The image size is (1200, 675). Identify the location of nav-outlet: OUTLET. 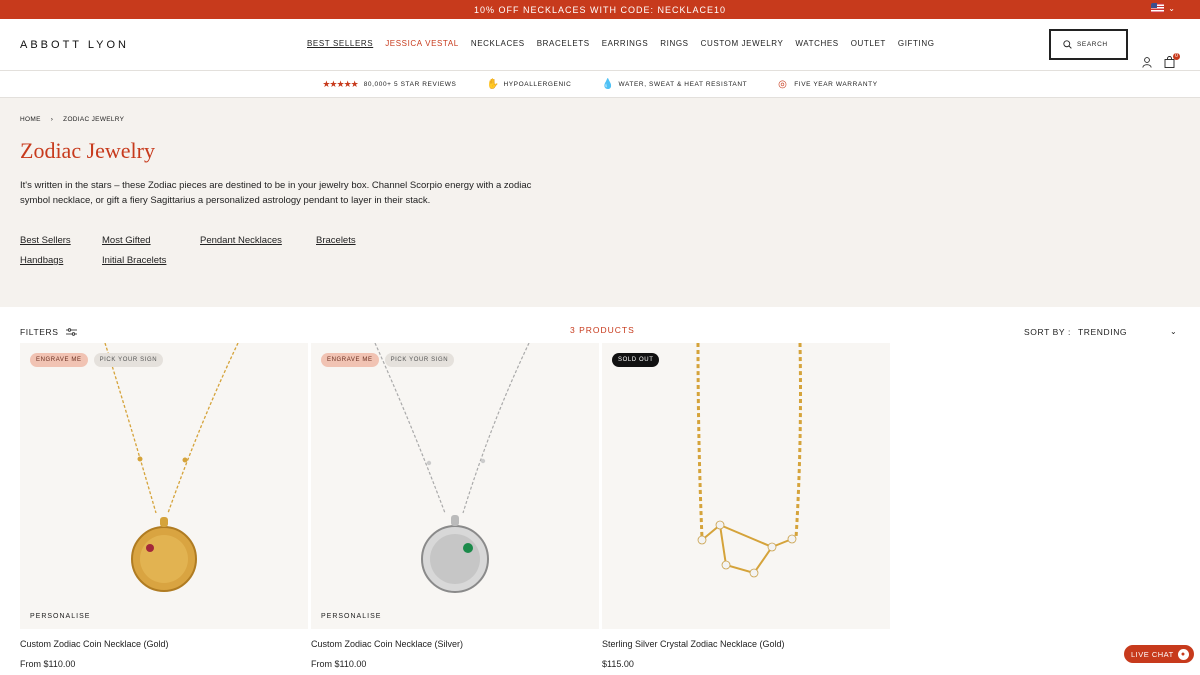
(868, 43).